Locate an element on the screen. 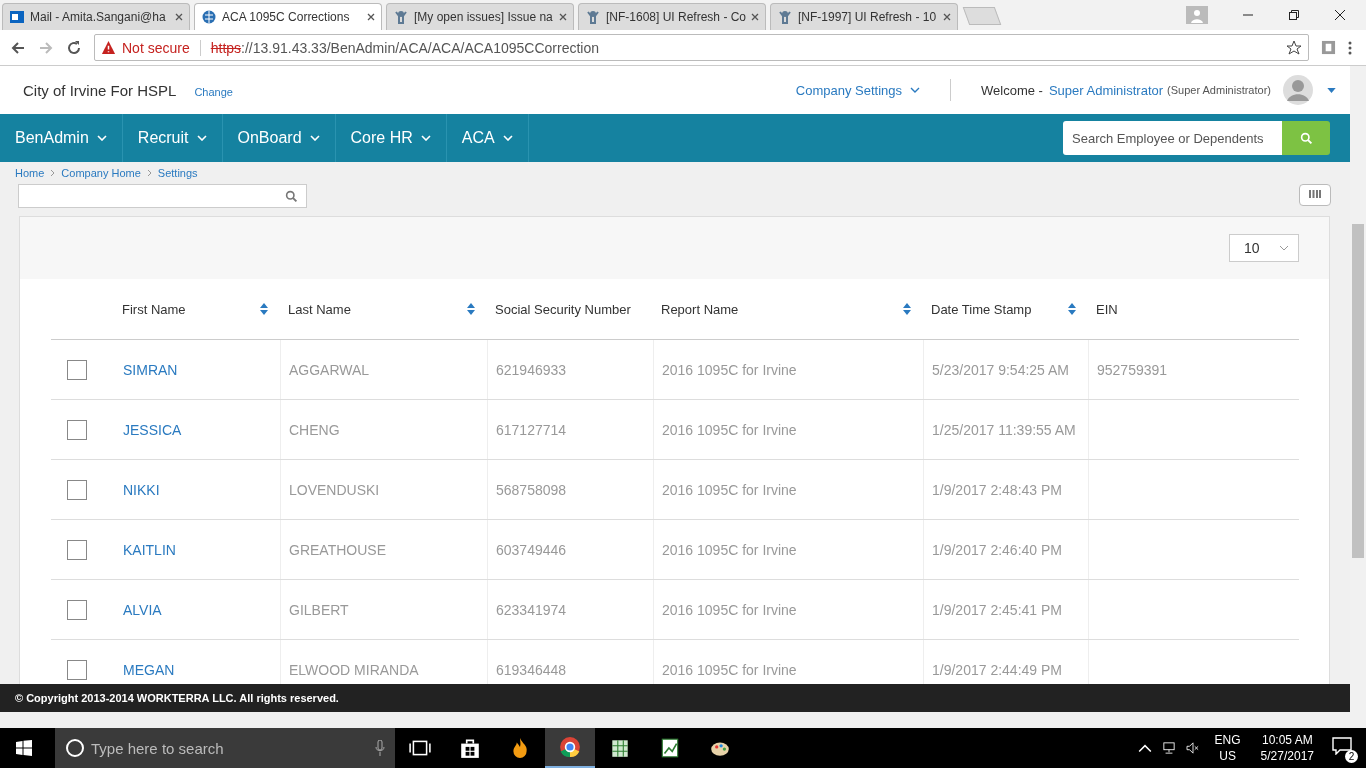  table-cell: LOVENDUSKI is located at coordinates (334, 489).